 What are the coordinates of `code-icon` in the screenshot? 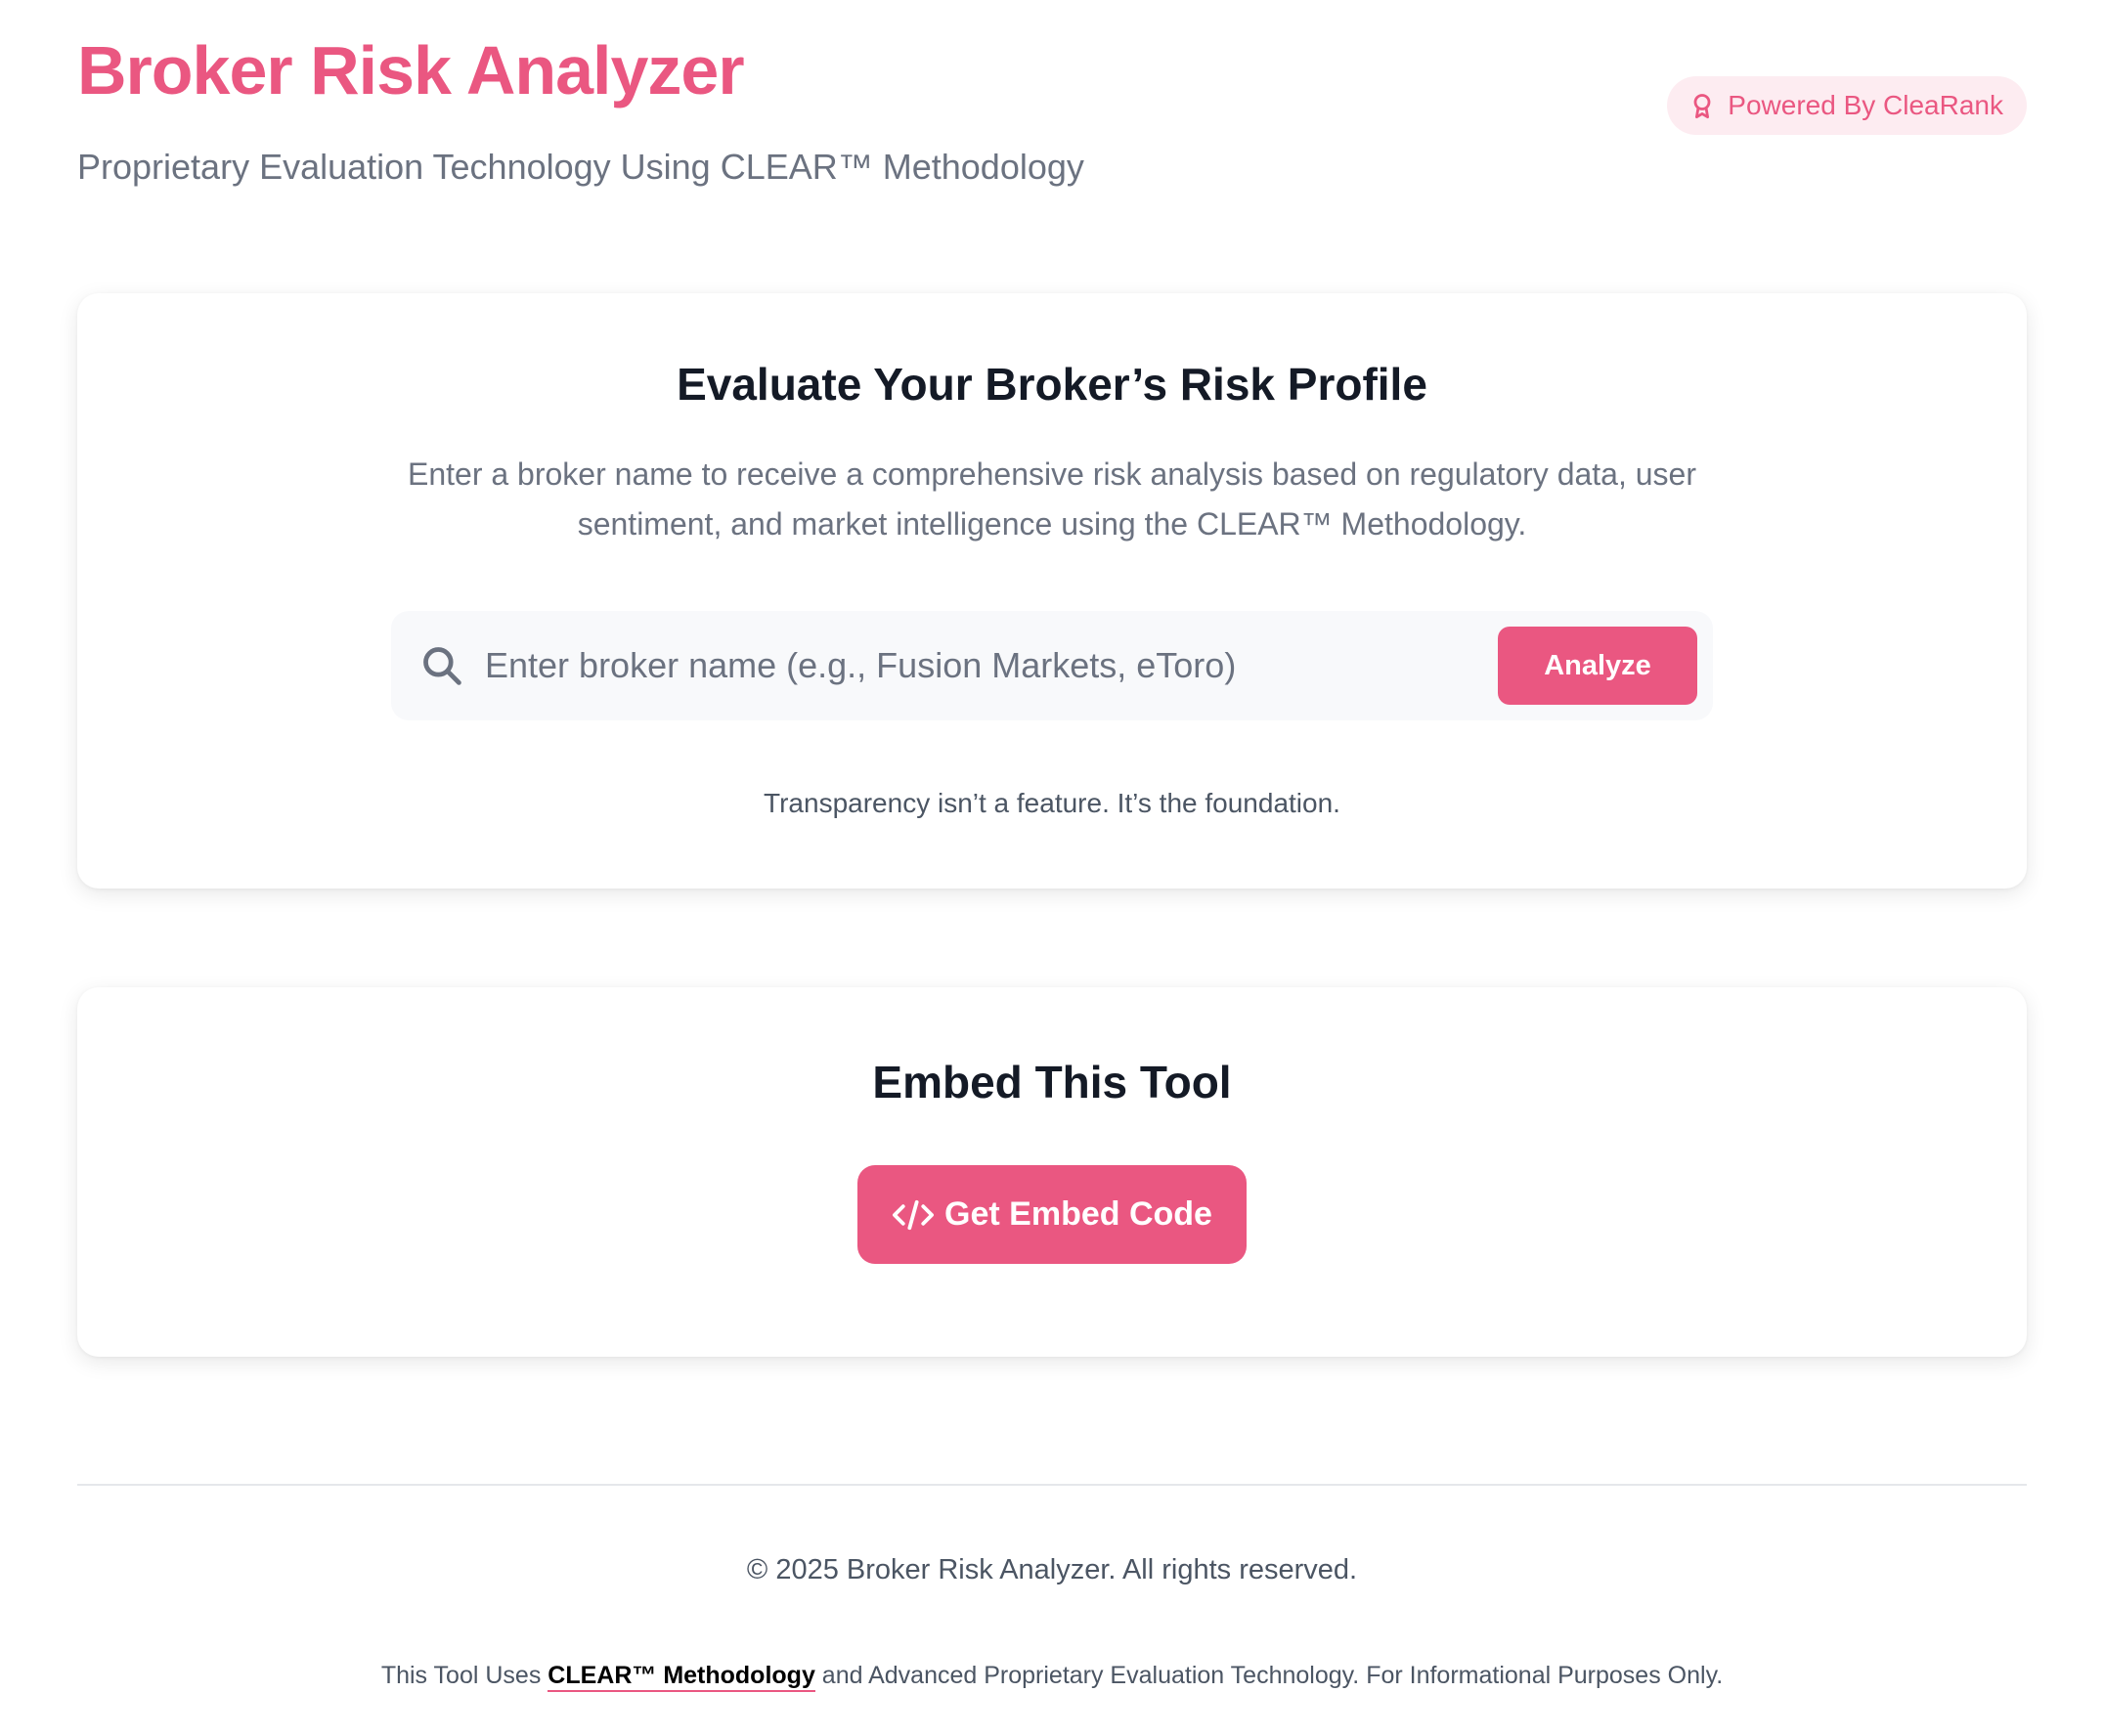 It's located at (914, 1214).